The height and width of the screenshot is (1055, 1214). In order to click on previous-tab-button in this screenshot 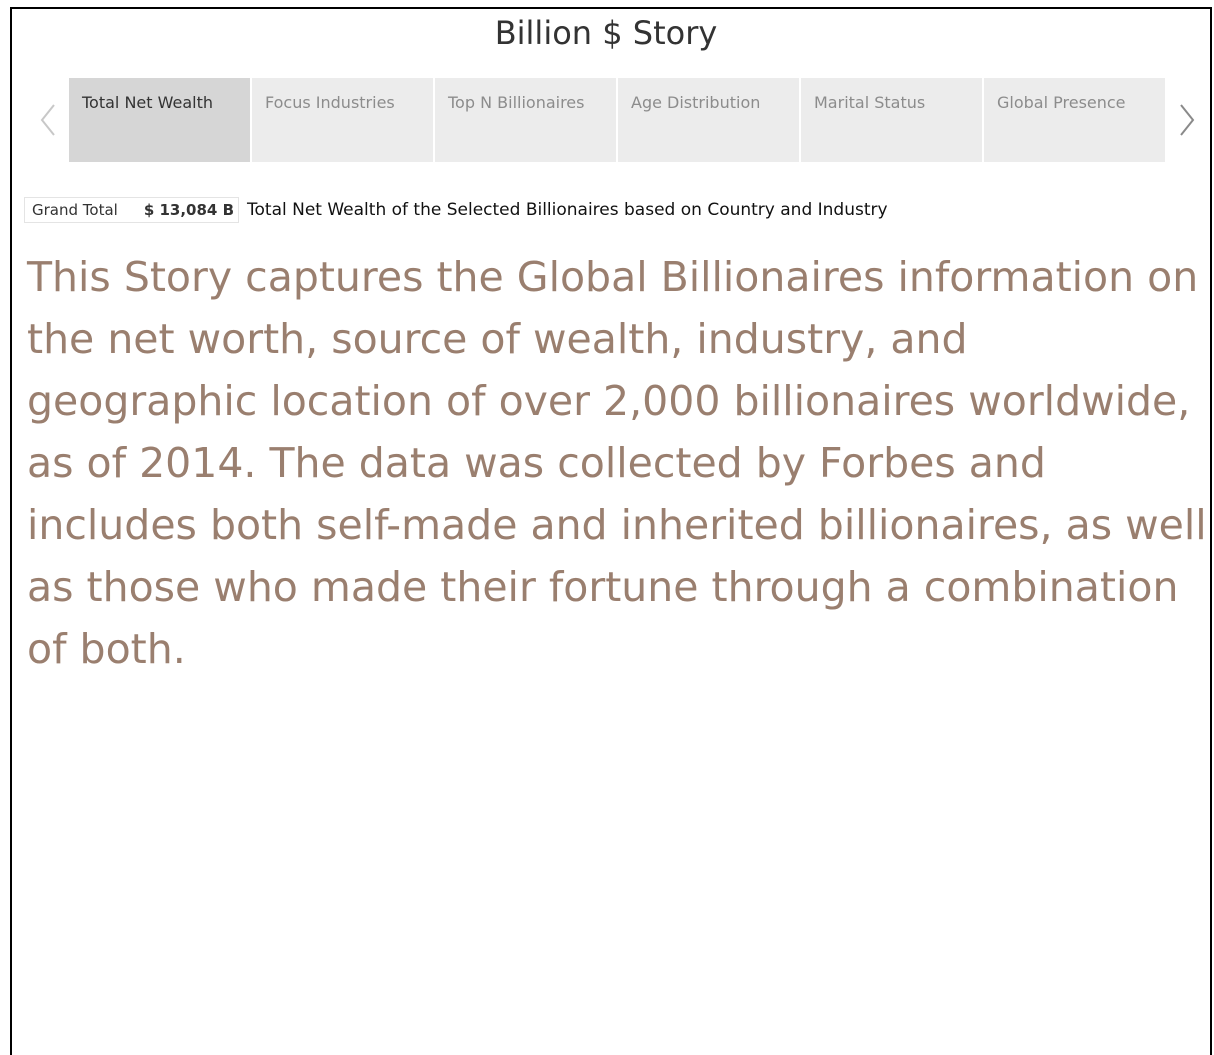, I will do `click(48, 120)`.